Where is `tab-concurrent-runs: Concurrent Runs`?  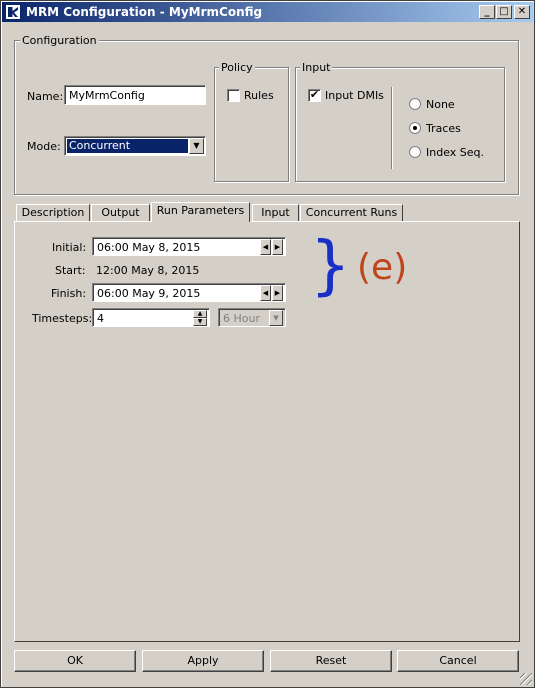
tab-concurrent-runs: Concurrent Runs is located at coordinates (351, 213).